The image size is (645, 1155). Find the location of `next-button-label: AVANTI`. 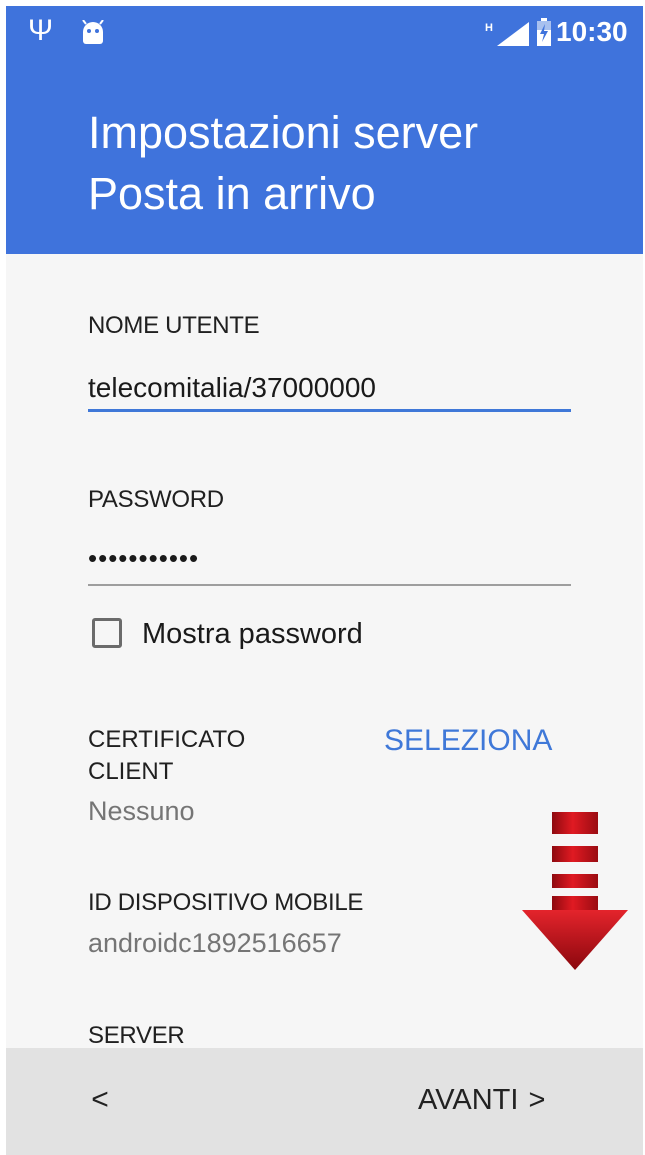

next-button-label: AVANTI is located at coordinates (468, 1100).